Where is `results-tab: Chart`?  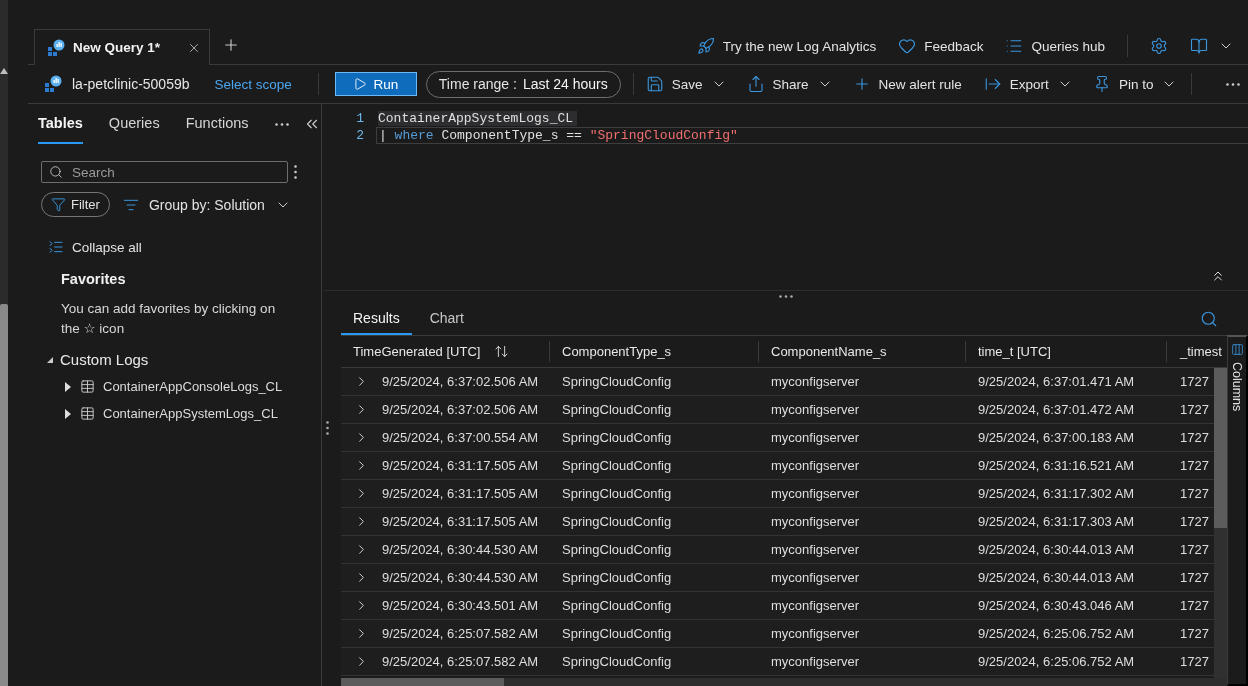
results-tab: Chart is located at coordinates (446, 319).